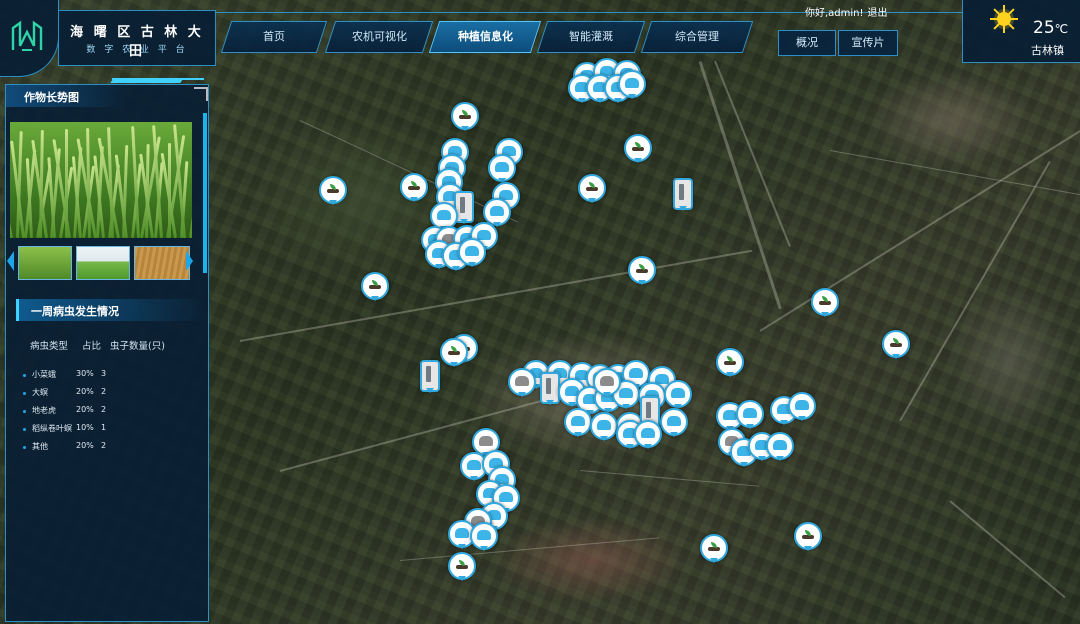 The height and width of the screenshot is (624, 1080). I want to click on tab-comprehensive-management: 综合管理, so click(697, 37).